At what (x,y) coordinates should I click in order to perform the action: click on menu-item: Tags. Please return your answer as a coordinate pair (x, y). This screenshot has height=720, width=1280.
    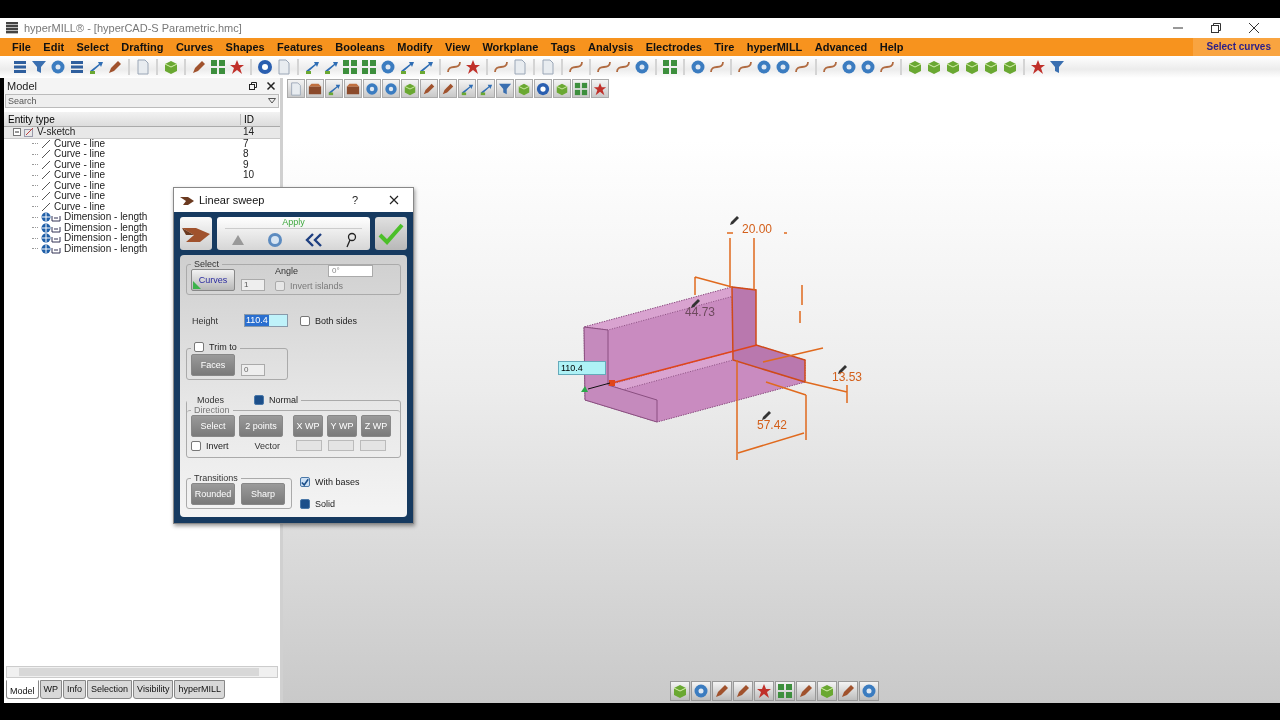
    Looking at the image, I should click on (563, 47).